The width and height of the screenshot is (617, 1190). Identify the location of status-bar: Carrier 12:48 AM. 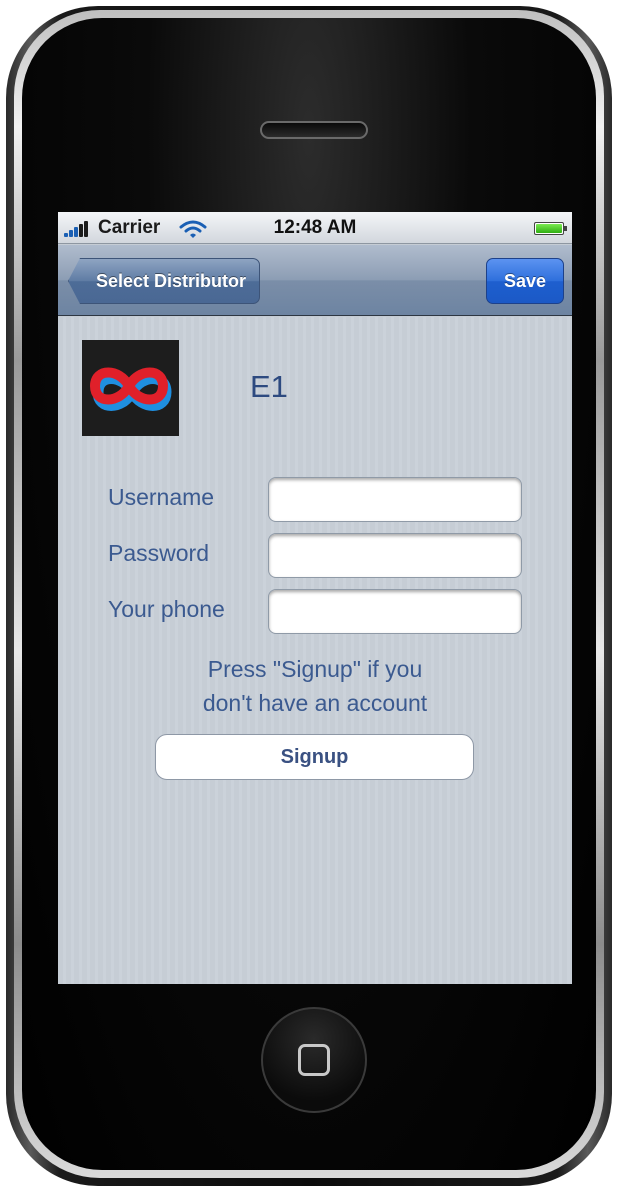
(315, 228).